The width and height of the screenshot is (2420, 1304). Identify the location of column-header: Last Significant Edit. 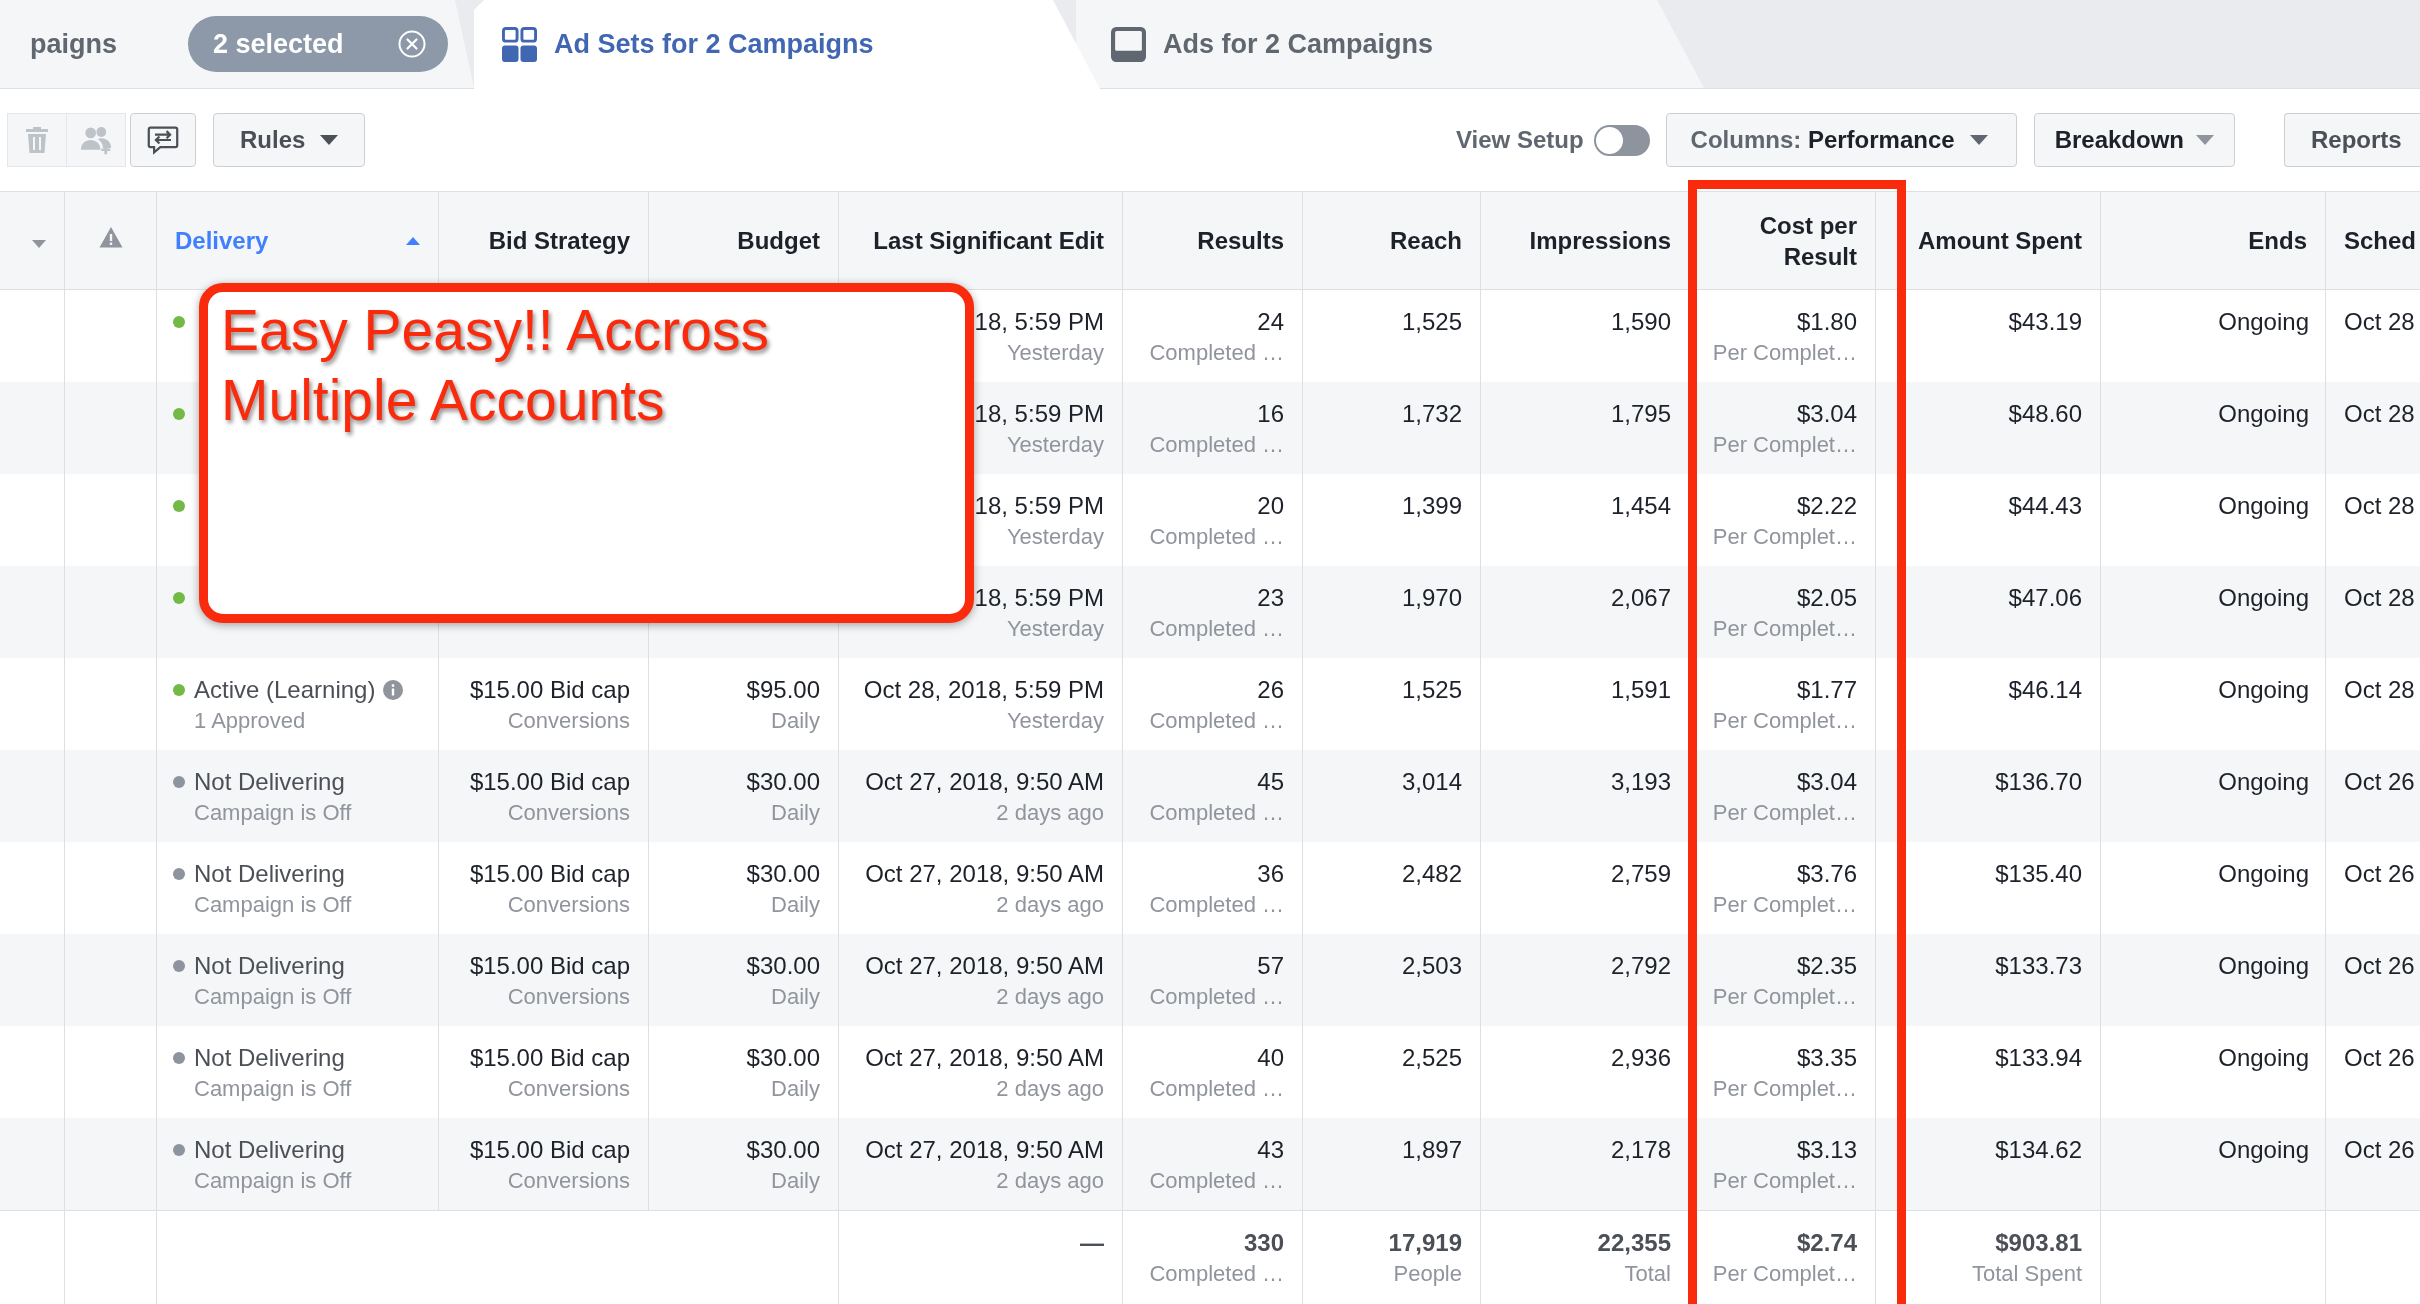
(988, 240).